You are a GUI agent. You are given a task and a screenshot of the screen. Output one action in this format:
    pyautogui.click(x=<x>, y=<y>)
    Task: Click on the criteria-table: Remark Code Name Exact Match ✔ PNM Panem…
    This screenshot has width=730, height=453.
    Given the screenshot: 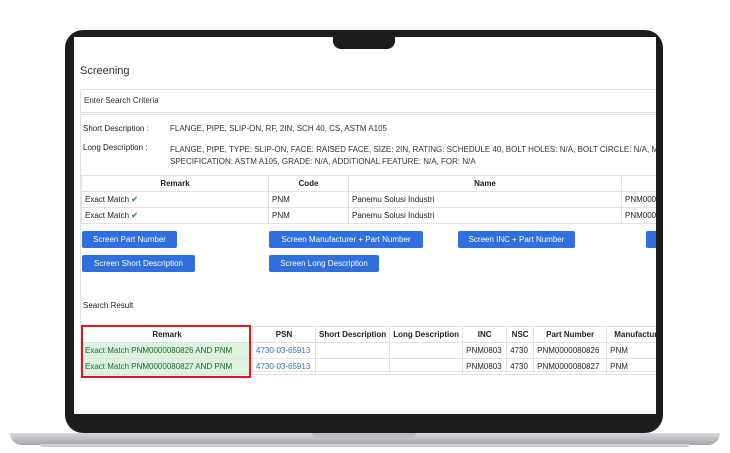 What is the action you would take?
    pyautogui.click(x=368, y=199)
    